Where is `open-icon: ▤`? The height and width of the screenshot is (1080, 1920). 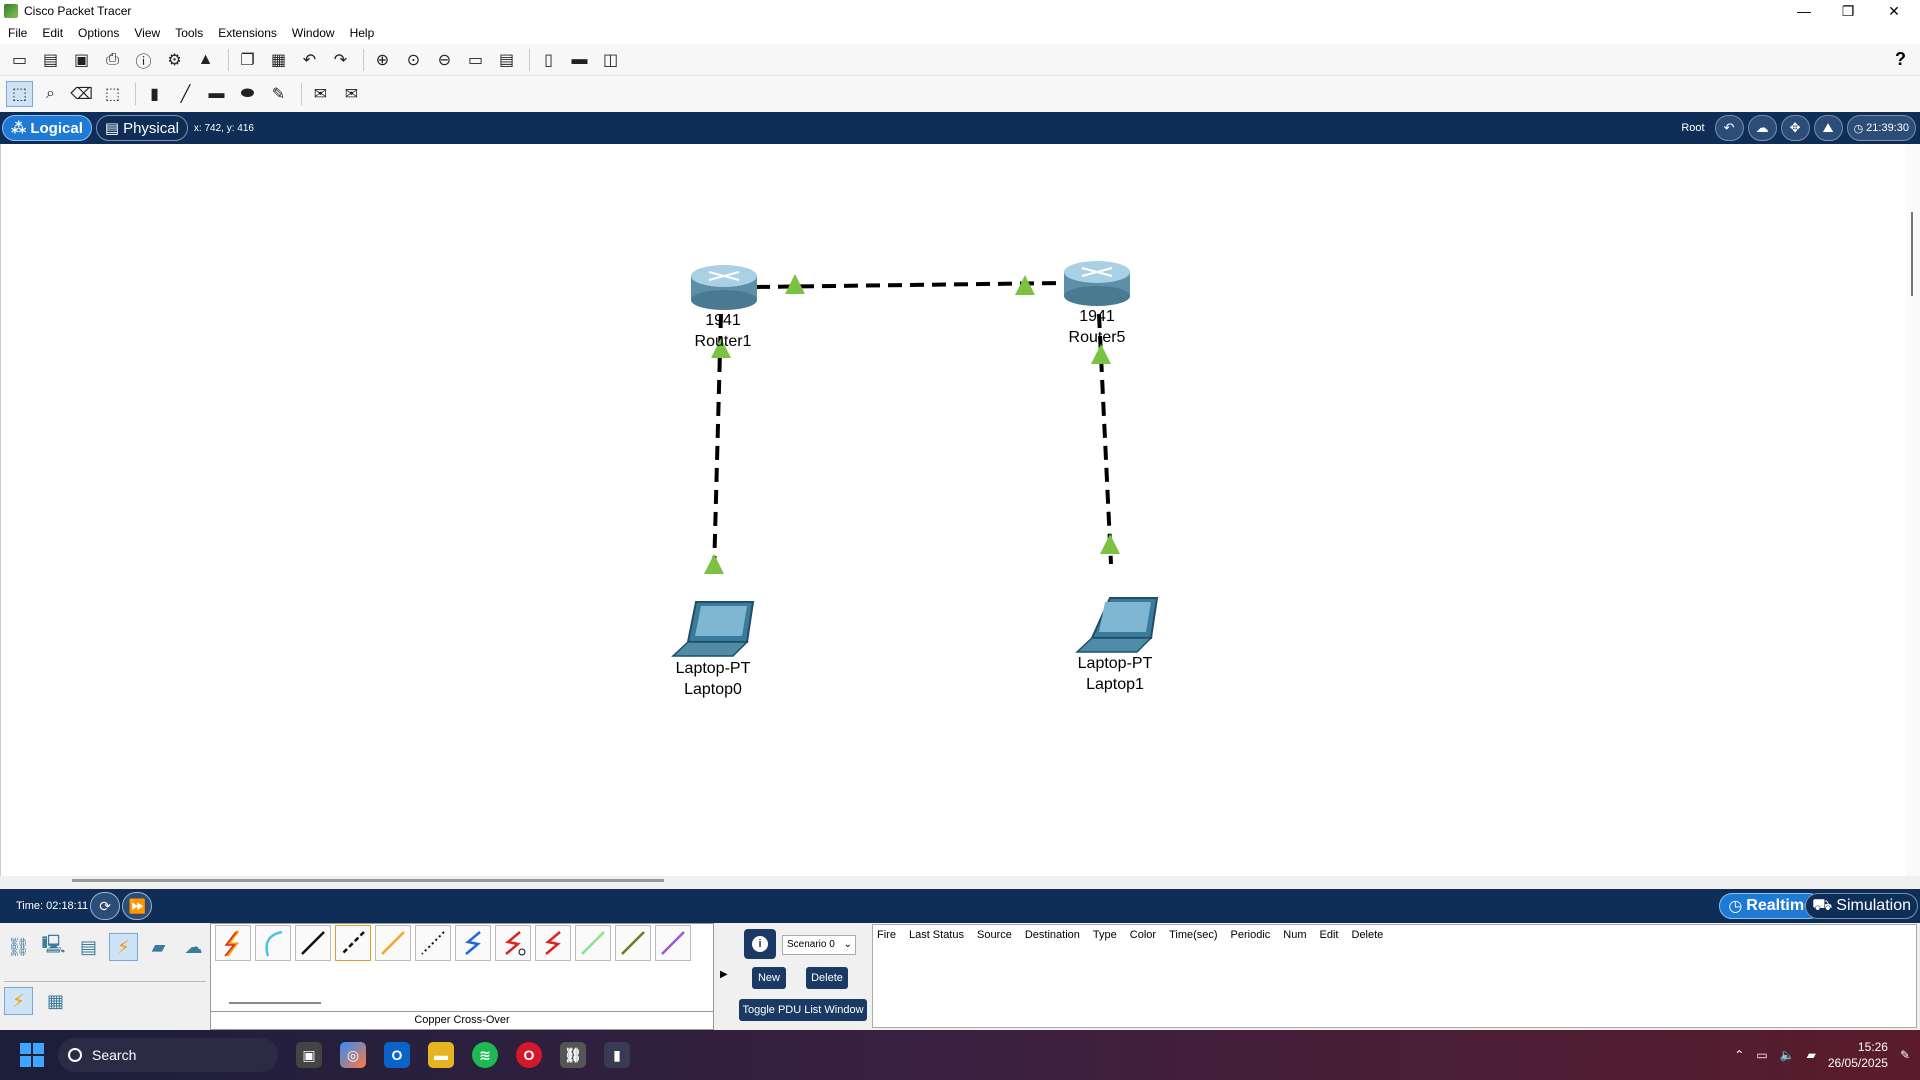 open-icon: ▤ is located at coordinates (50, 60).